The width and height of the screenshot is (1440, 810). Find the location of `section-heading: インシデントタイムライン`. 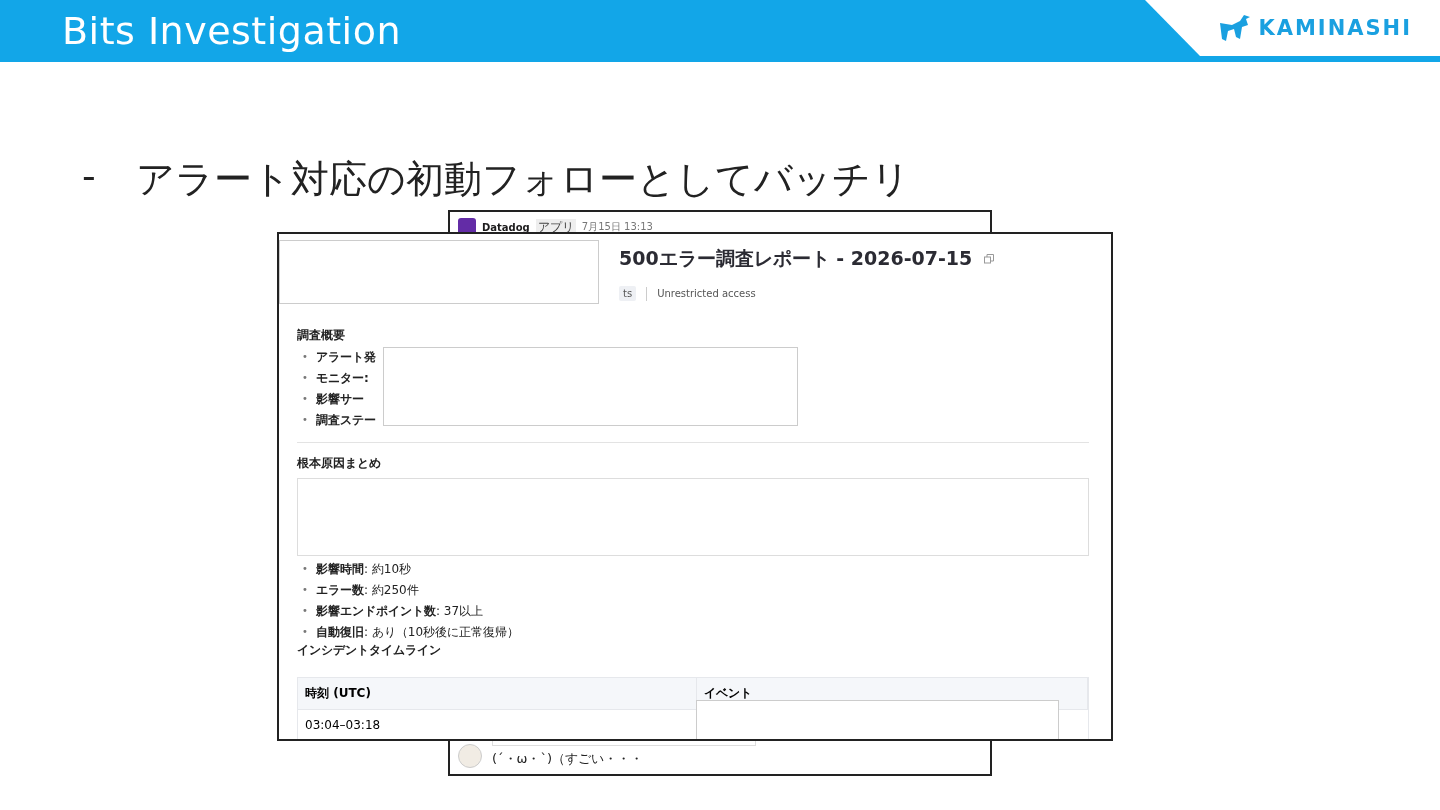

section-heading: インシデントタイムライン is located at coordinates (369, 650).